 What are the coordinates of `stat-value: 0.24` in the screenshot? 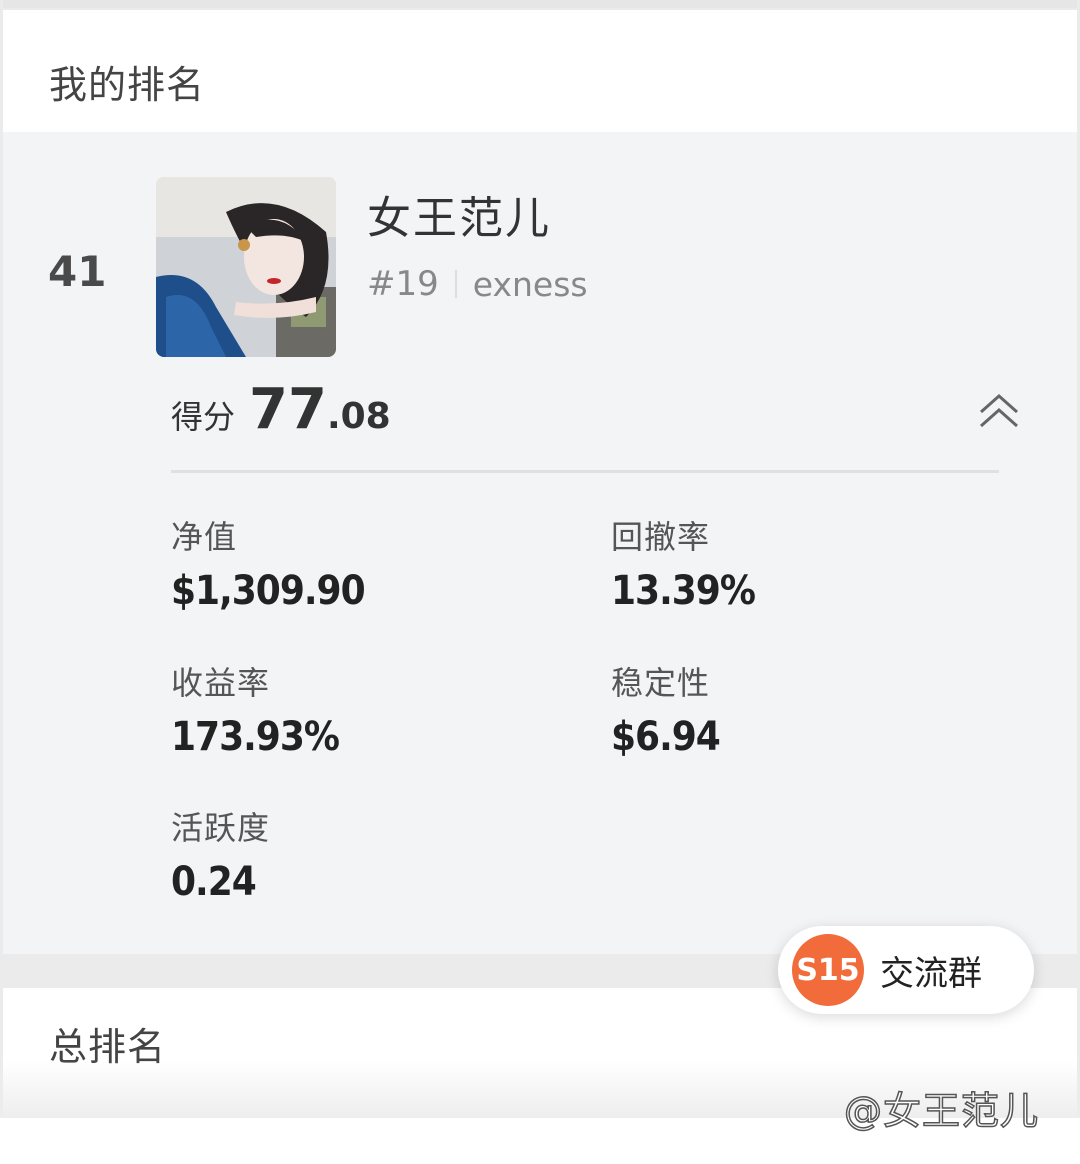 It's located at (214, 882).